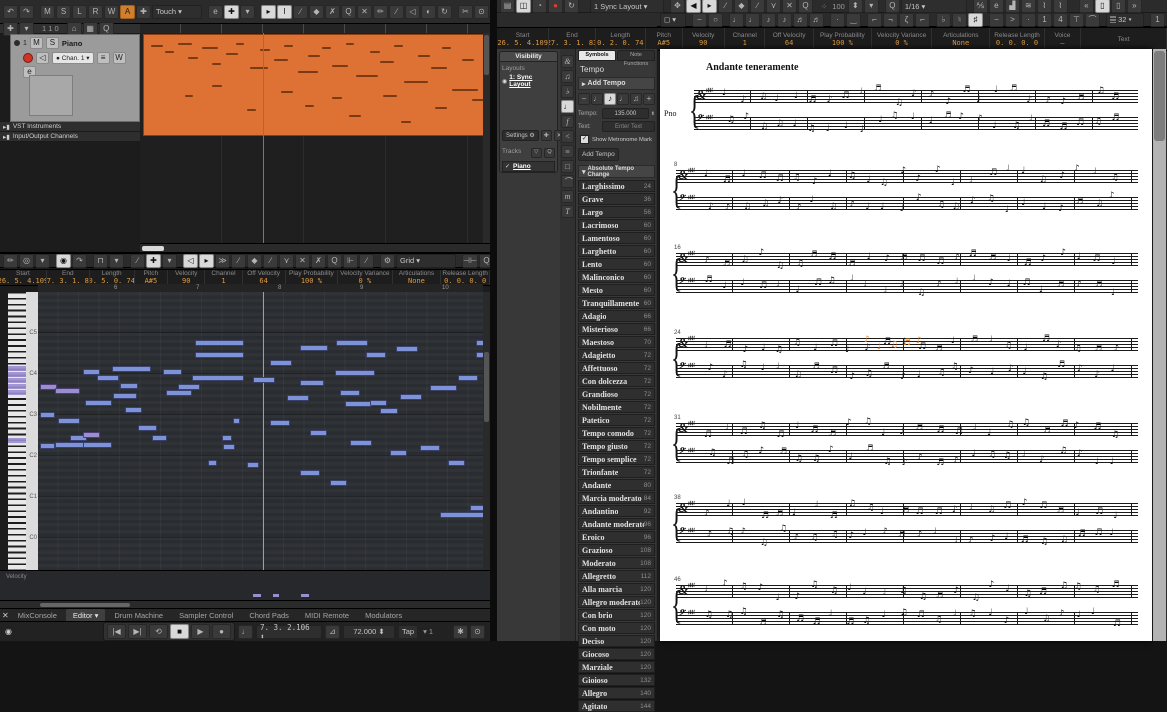 This screenshot has width=1167, height=712. Describe the element at coordinates (263, 138) in the screenshot. I see `project-playhead` at that location.